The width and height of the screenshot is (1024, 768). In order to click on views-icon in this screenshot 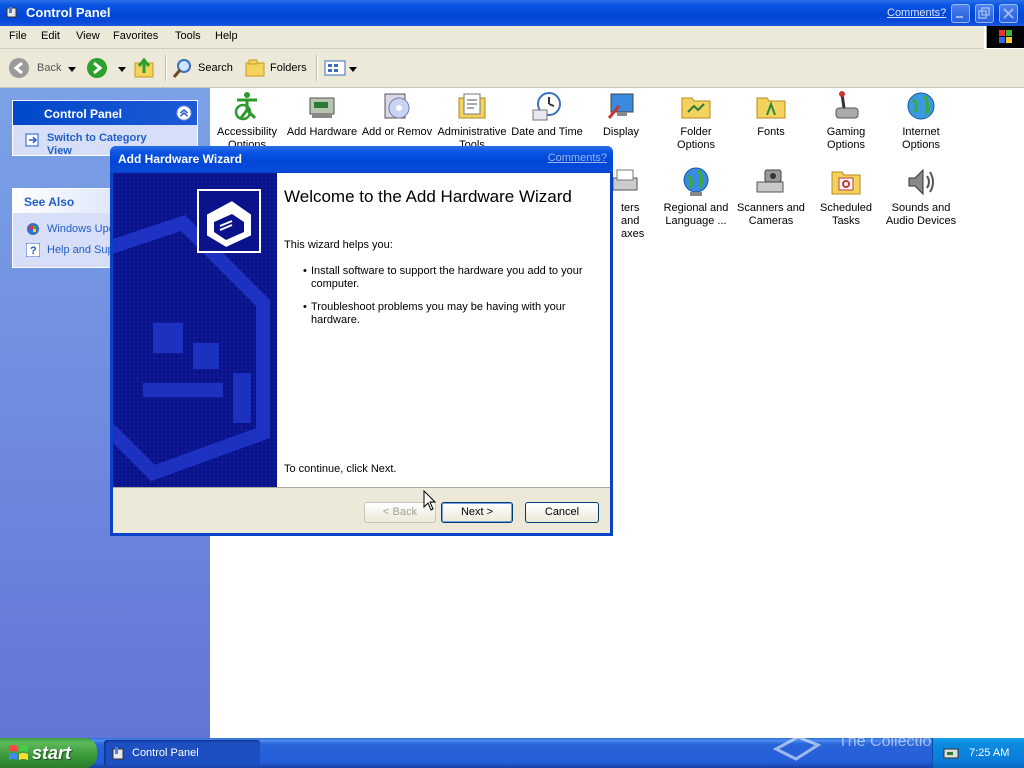, I will do `click(335, 68)`.